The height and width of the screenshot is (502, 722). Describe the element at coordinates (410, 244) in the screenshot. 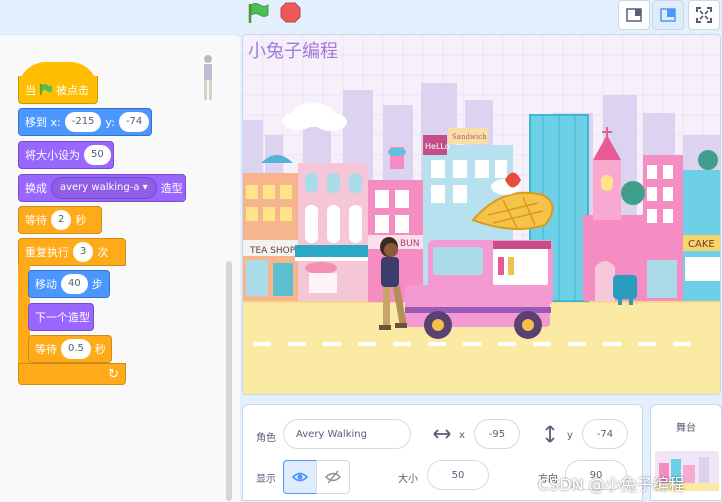

I see `bun-sign: BUN` at that location.